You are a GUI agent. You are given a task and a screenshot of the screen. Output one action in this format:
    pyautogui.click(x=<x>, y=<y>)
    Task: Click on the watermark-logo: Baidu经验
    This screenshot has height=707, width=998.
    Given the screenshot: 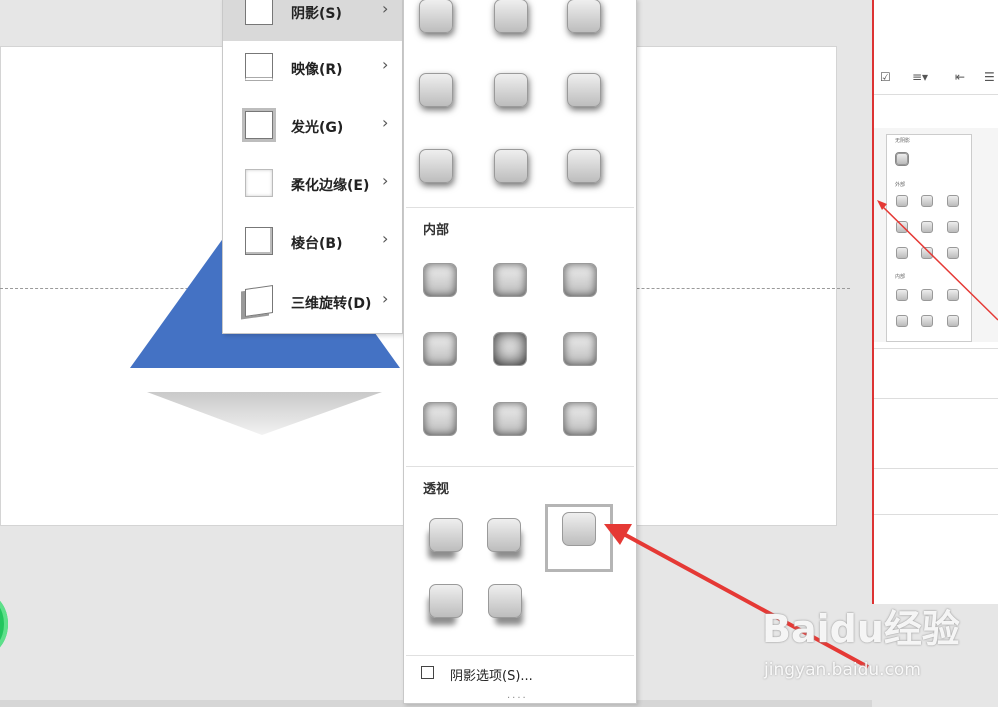 What is the action you would take?
    pyautogui.click(x=861, y=629)
    